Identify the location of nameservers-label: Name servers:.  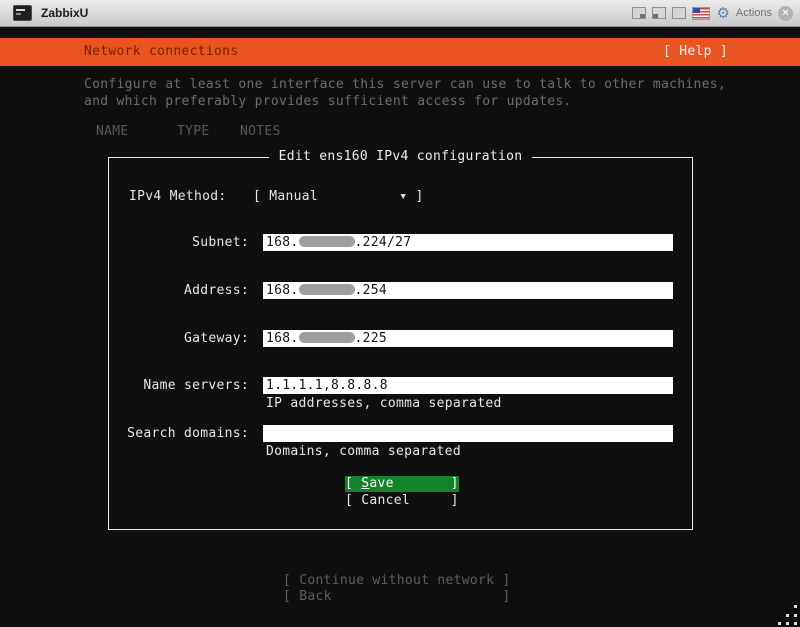
(196, 385).